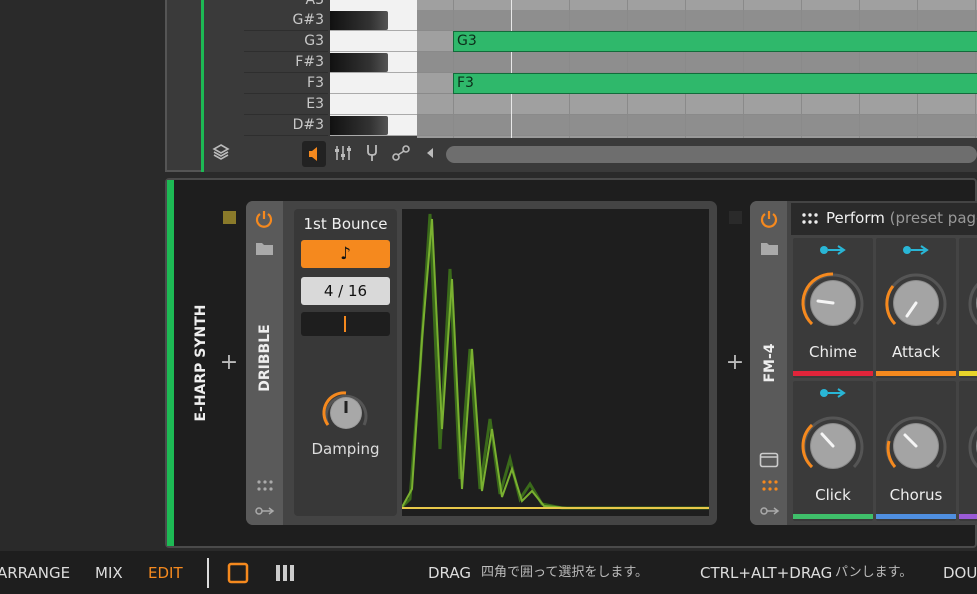  What do you see at coordinates (201, 363) in the screenshot?
I see `track-title: E-HARP SYNTH` at bounding box center [201, 363].